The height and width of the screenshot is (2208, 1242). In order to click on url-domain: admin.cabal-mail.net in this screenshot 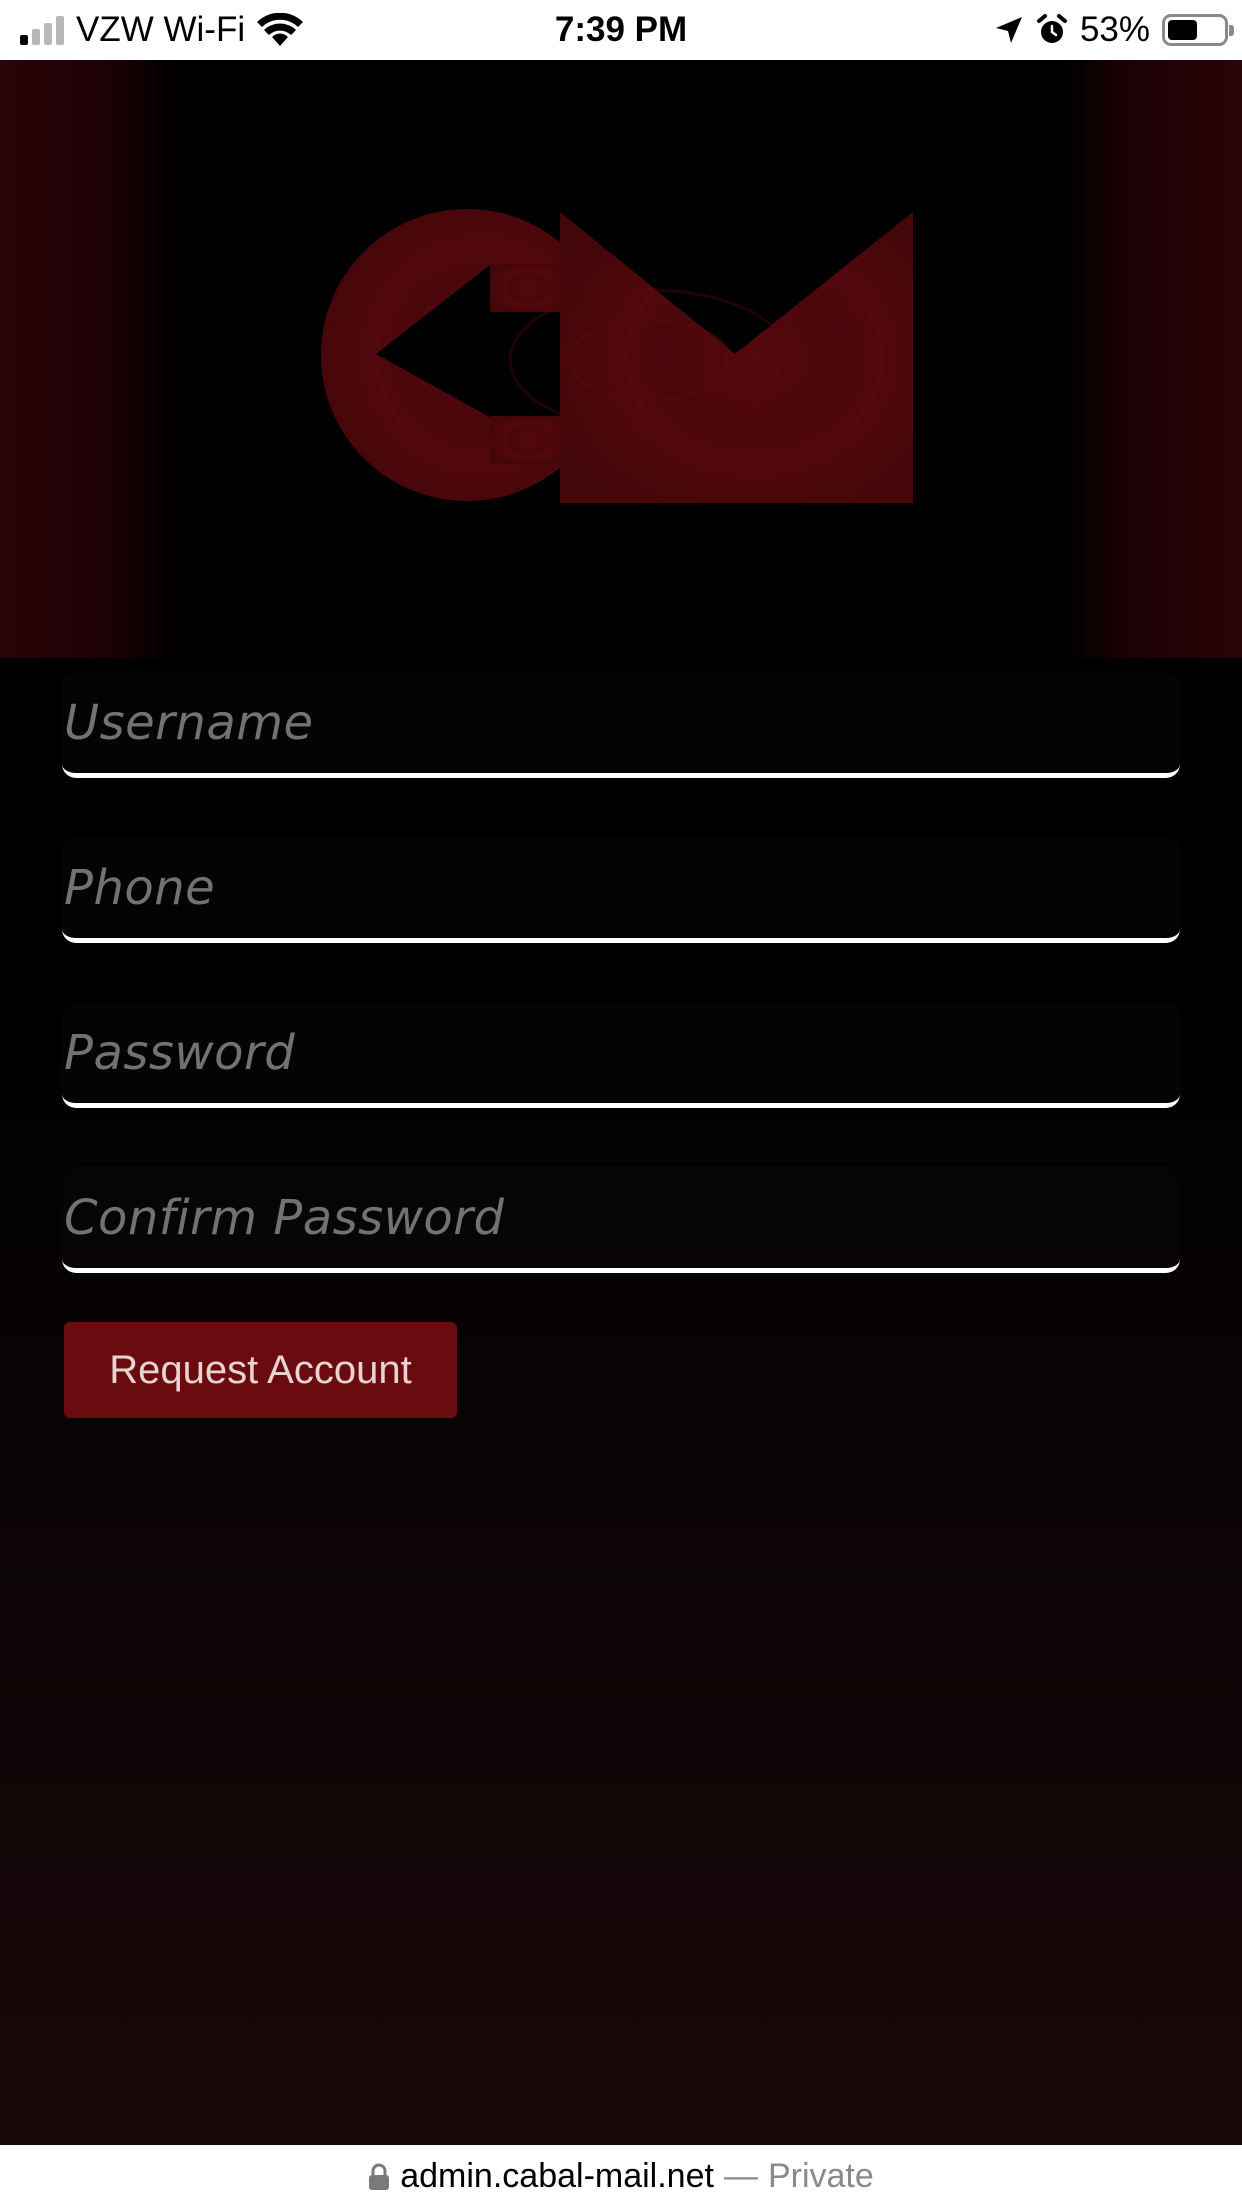, I will do `click(557, 2176)`.